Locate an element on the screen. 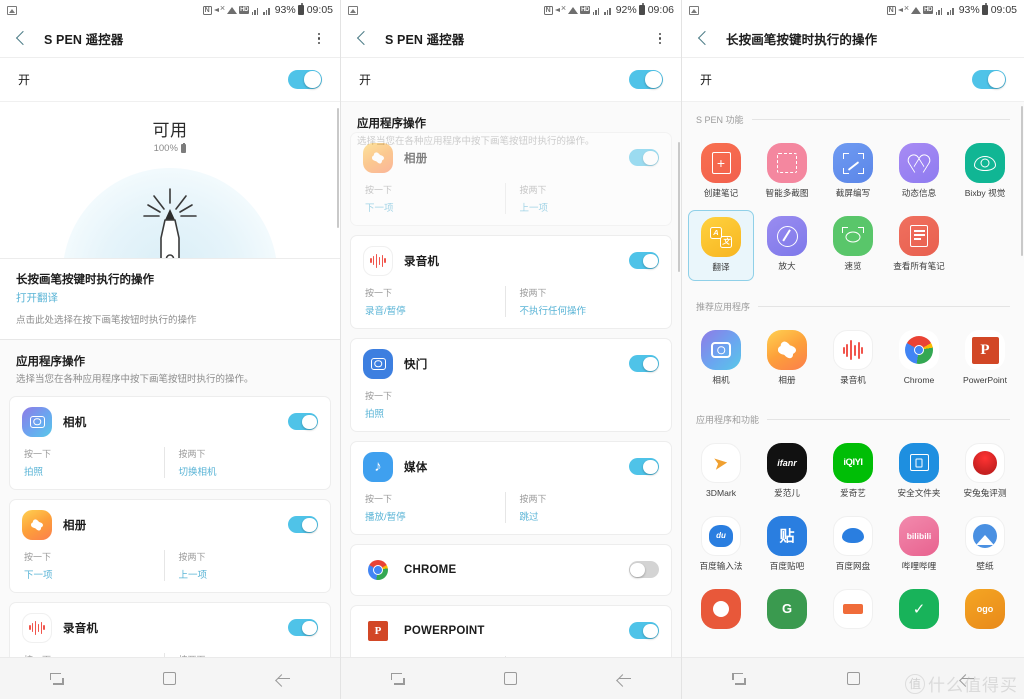 Image resolution: width=1024 pixels, height=699 pixels. list-item: G is located at coordinates (787, 609).